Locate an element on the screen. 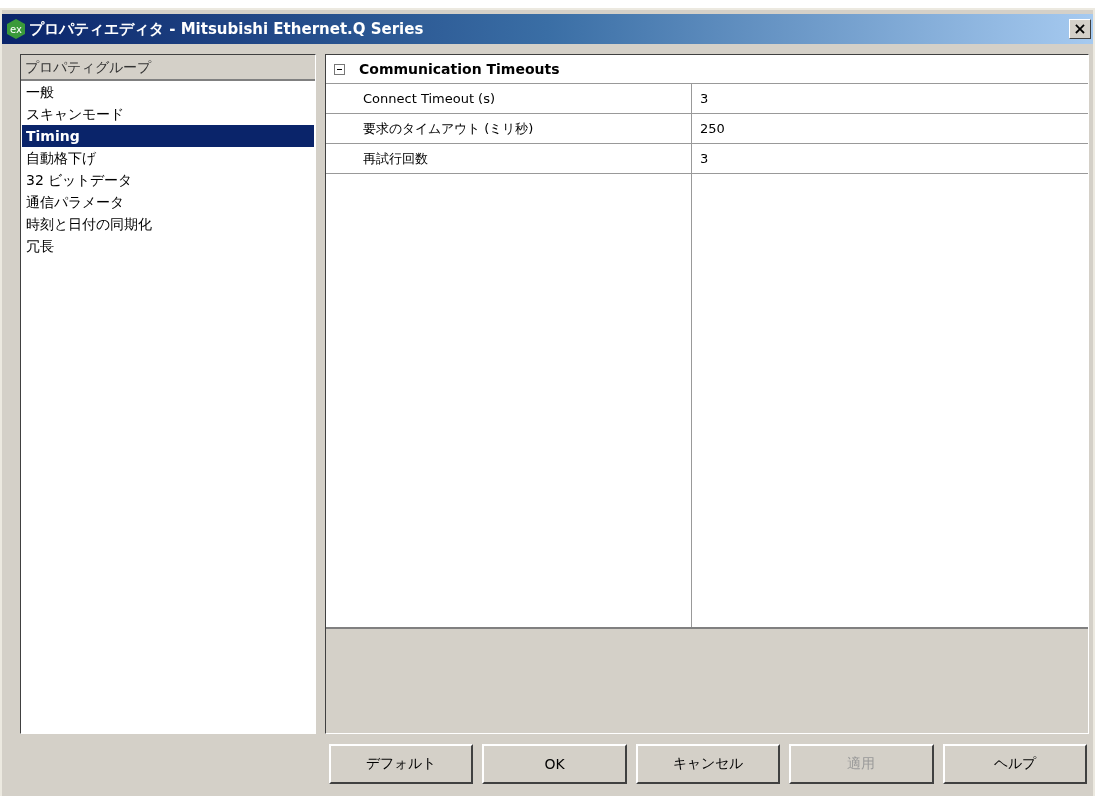 The height and width of the screenshot is (796, 1095). list-header: プロパティグループ is located at coordinates (168, 68).